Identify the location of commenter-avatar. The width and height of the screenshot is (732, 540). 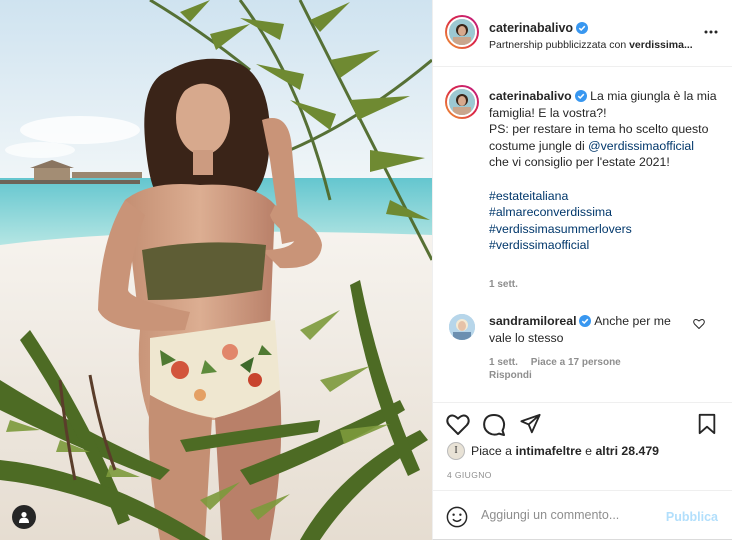
(462, 327).